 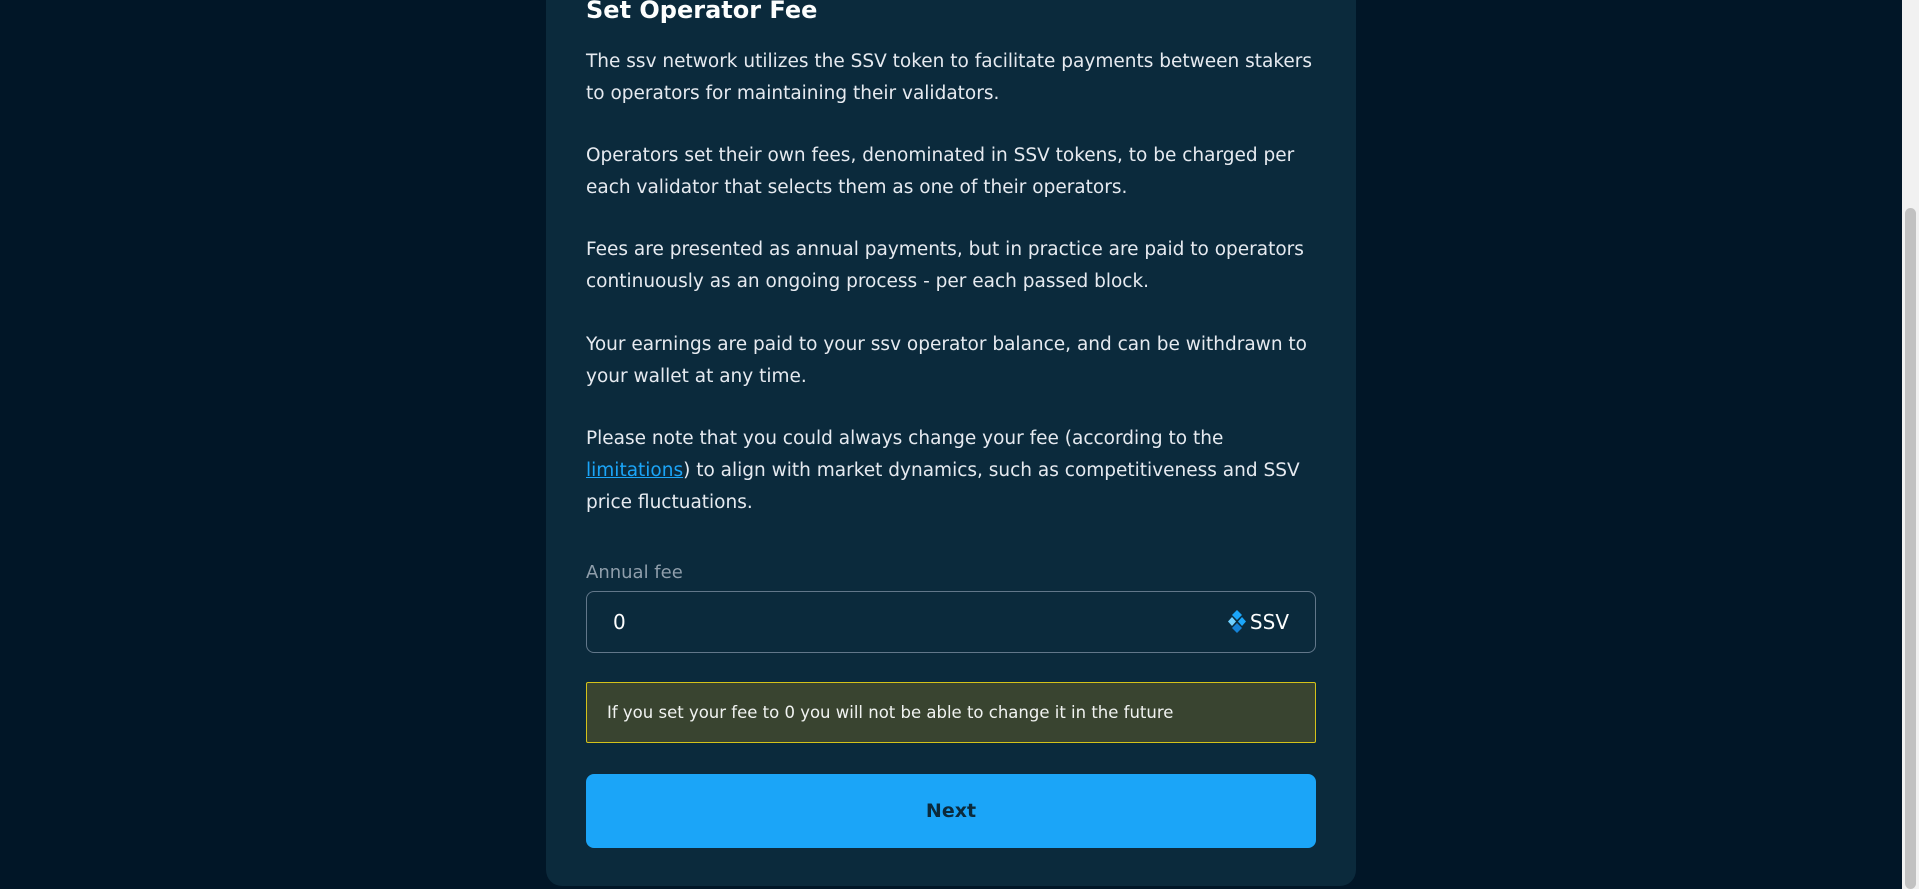 What do you see at coordinates (634, 572) in the screenshot?
I see `annual-fee-label: Annual fee` at bounding box center [634, 572].